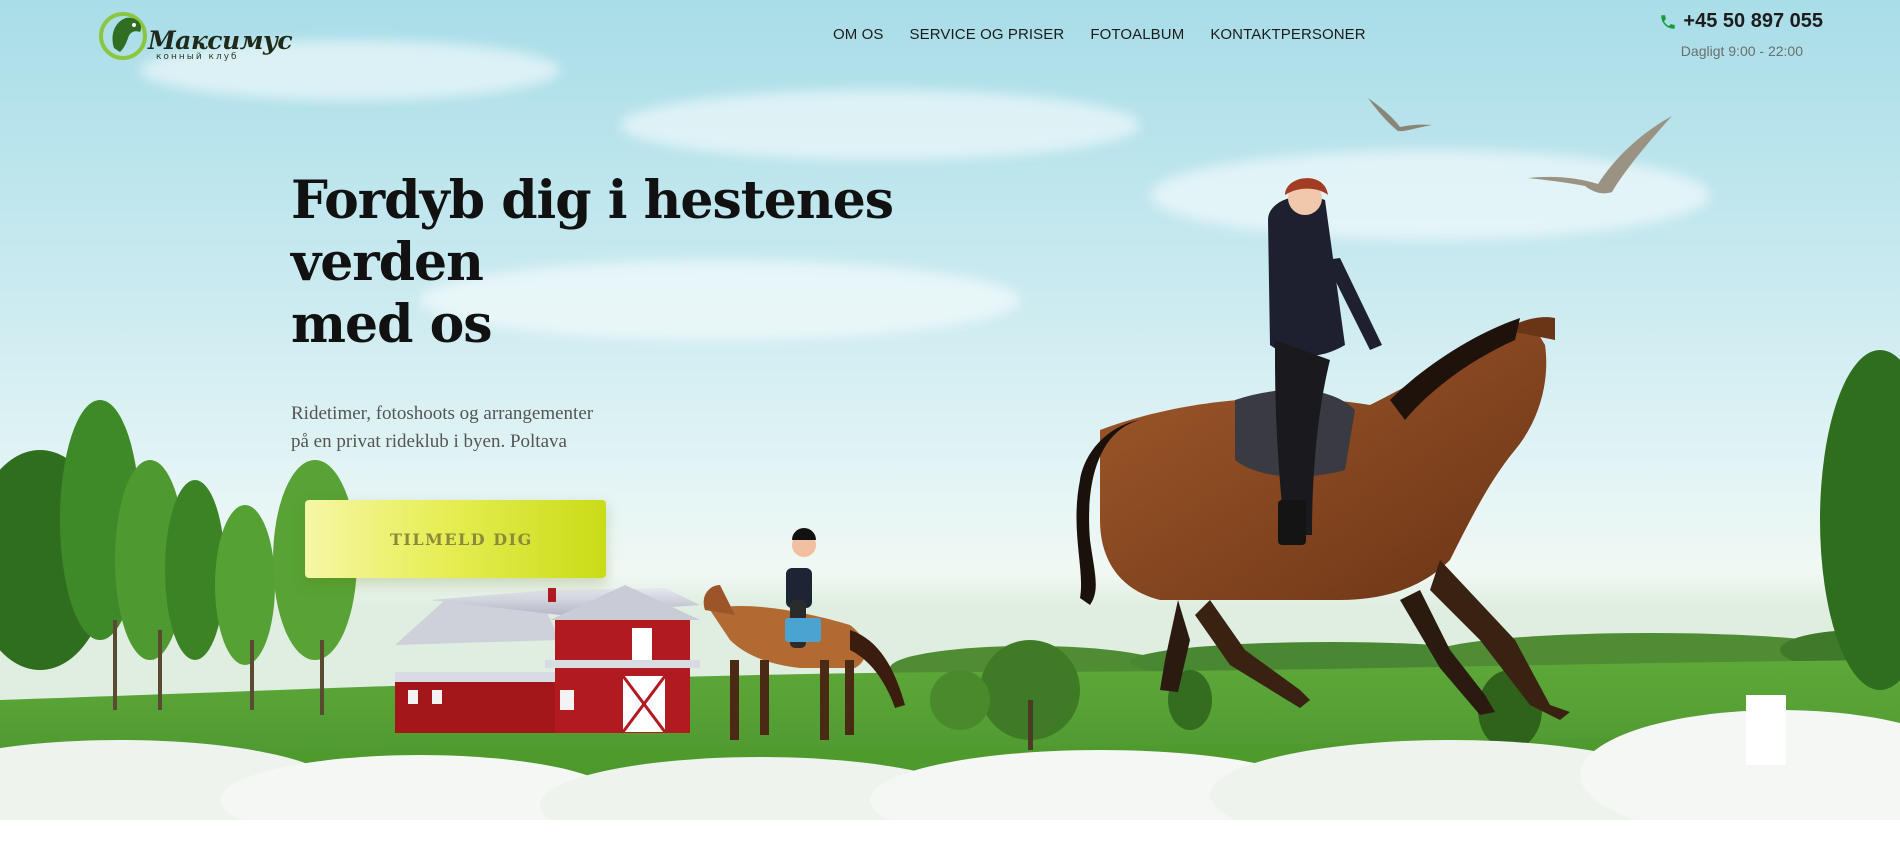 Image resolution: width=1900 pixels, height=867 pixels. I want to click on seagull-birds, so click(1520, 146).